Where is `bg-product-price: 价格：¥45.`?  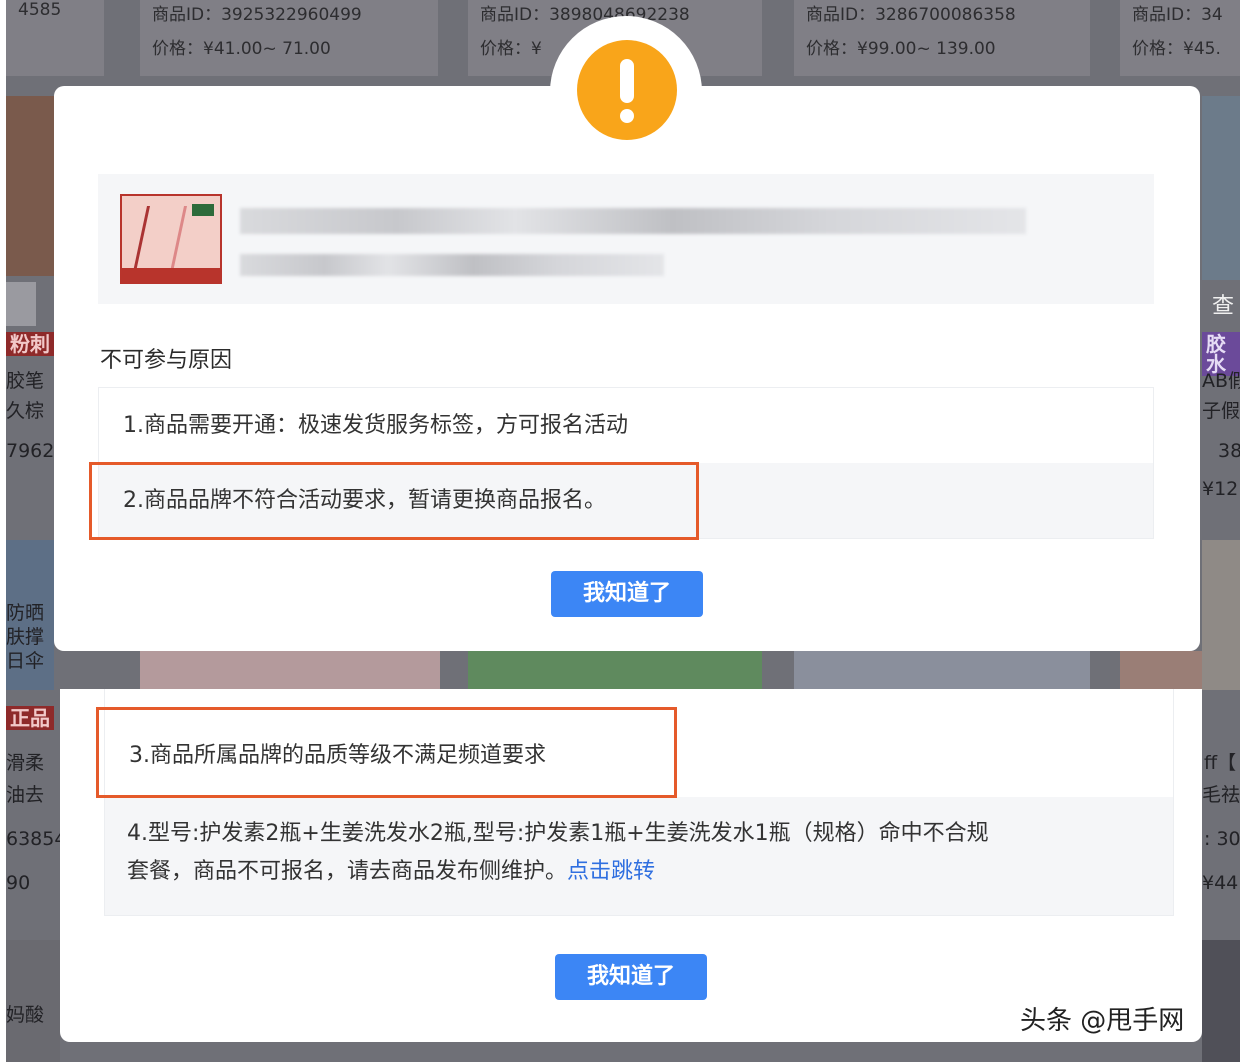 bg-product-price: 价格：¥45. is located at coordinates (1176, 49).